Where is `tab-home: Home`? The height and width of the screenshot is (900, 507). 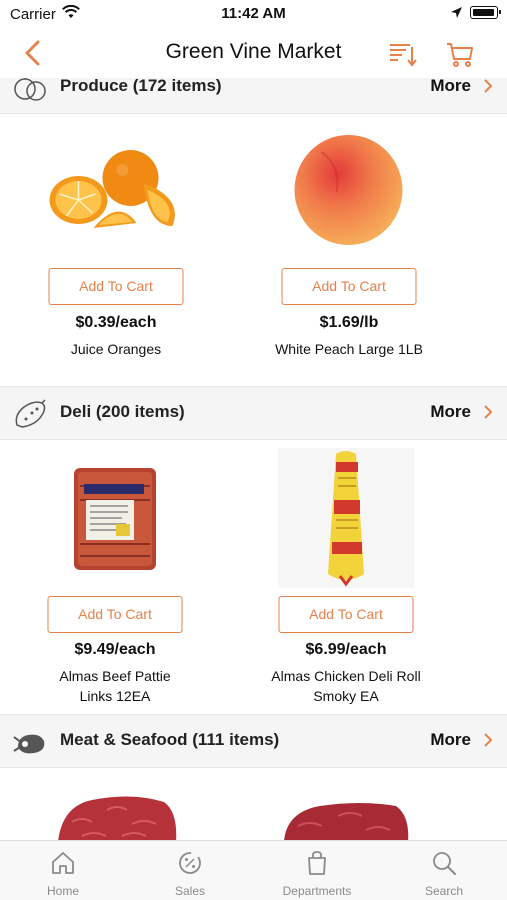 tab-home: Home is located at coordinates (63, 870).